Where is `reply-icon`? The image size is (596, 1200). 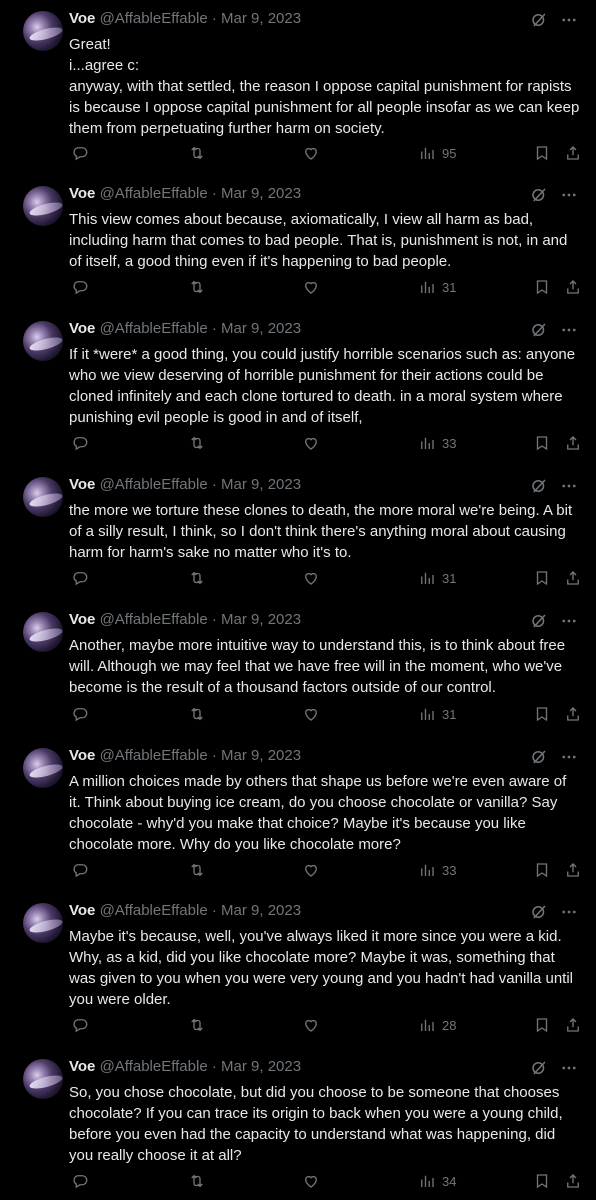 reply-icon is located at coordinates (80, 579).